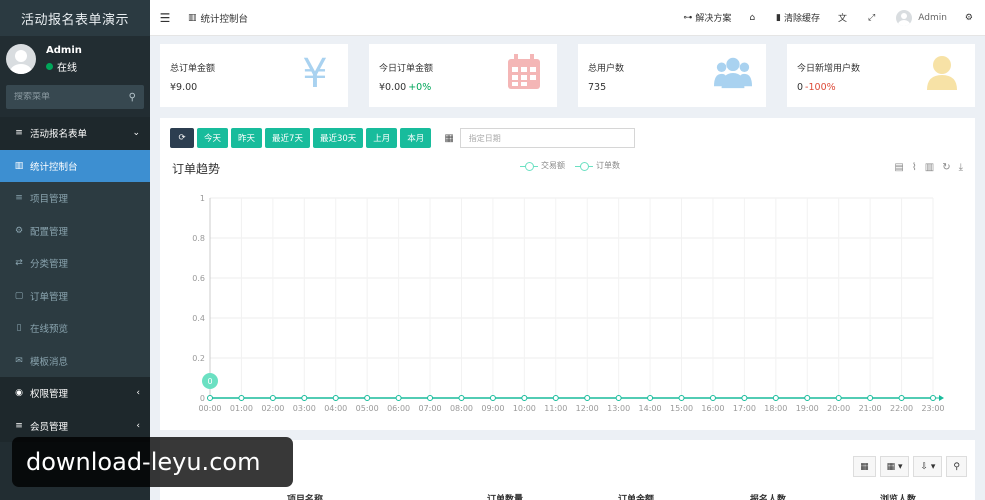 This screenshot has width=985, height=500. What do you see at coordinates (49, 297) in the screenshot?
I see `sidebar-item-label: 订单管理` at bounding box center [49, 297].